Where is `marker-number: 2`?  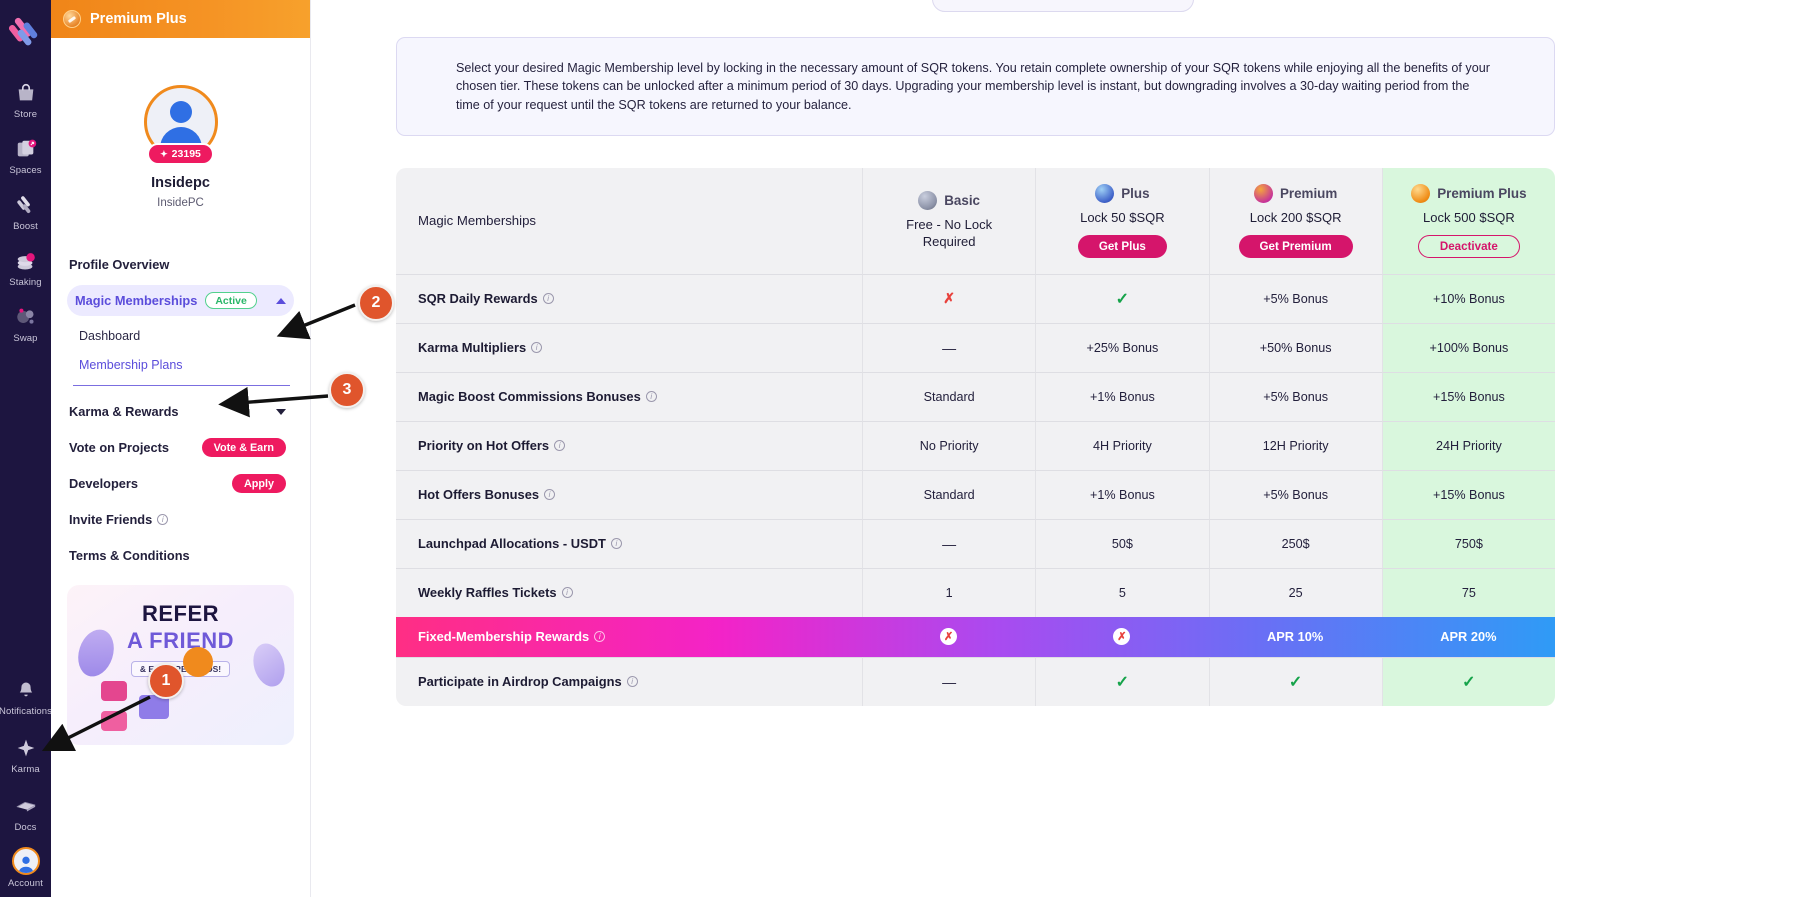 marker-number: 2 is located at coordinates (376, 303).